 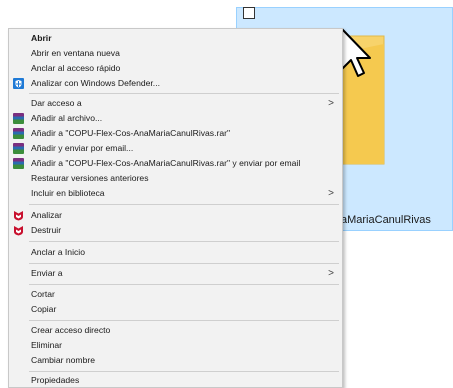 What do you see at coordinates (18, 83) in the screenshot?
I see `windows-defender-icon` at bounding box center [18, 83].